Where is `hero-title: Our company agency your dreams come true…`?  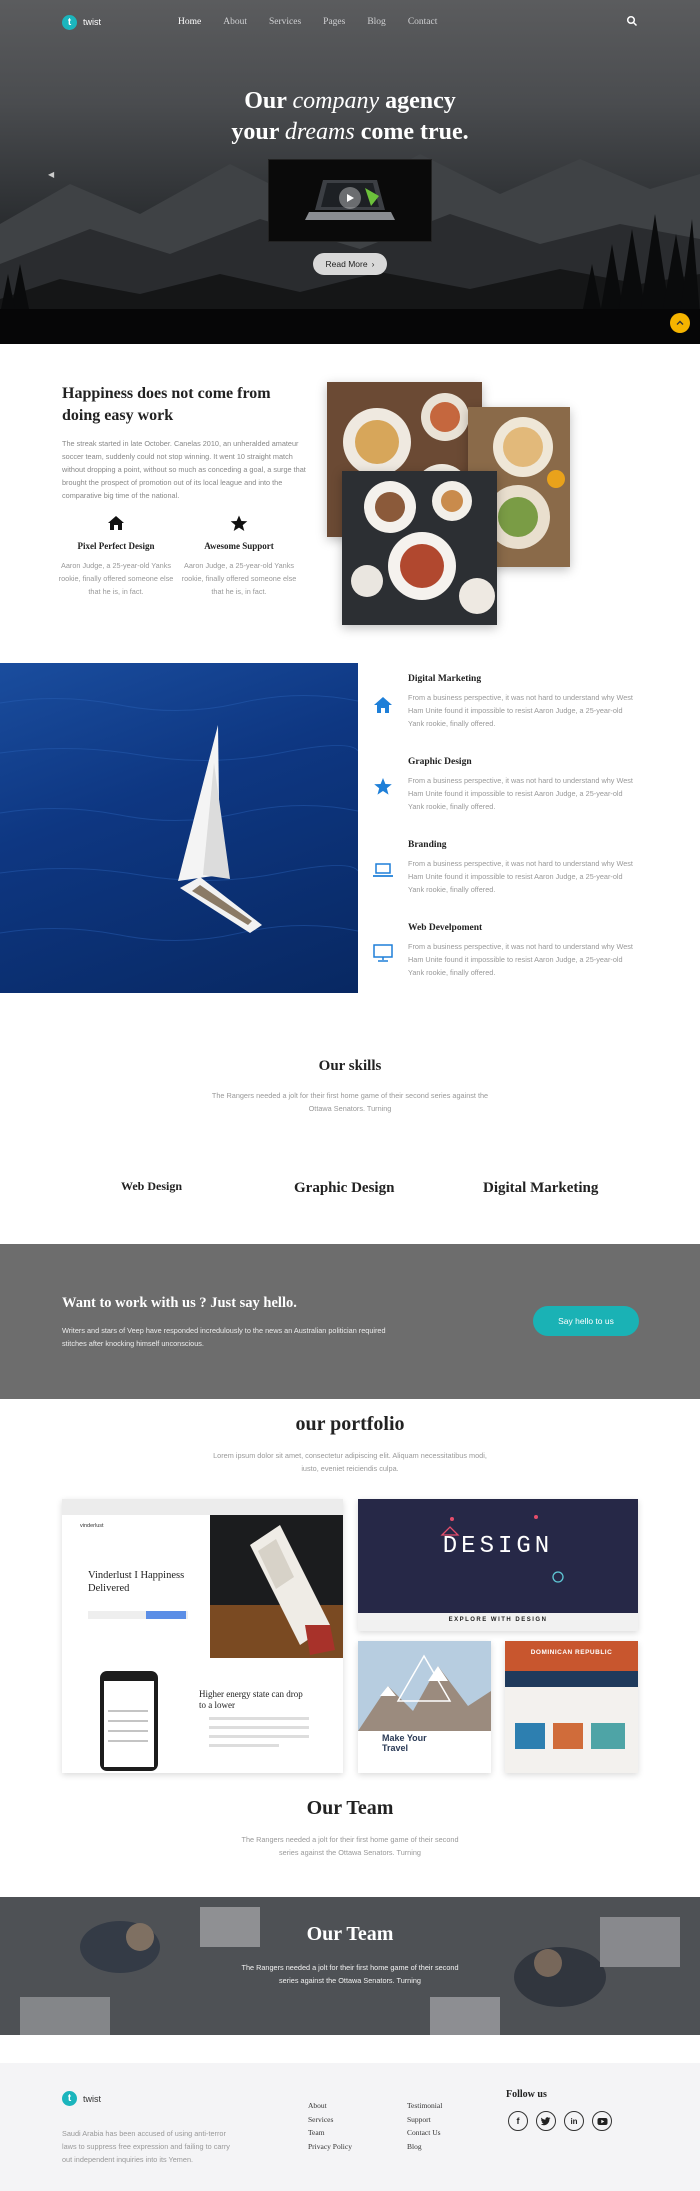 hero-title: Our company agency your dreams come true… is located at coordinates (350, 117).